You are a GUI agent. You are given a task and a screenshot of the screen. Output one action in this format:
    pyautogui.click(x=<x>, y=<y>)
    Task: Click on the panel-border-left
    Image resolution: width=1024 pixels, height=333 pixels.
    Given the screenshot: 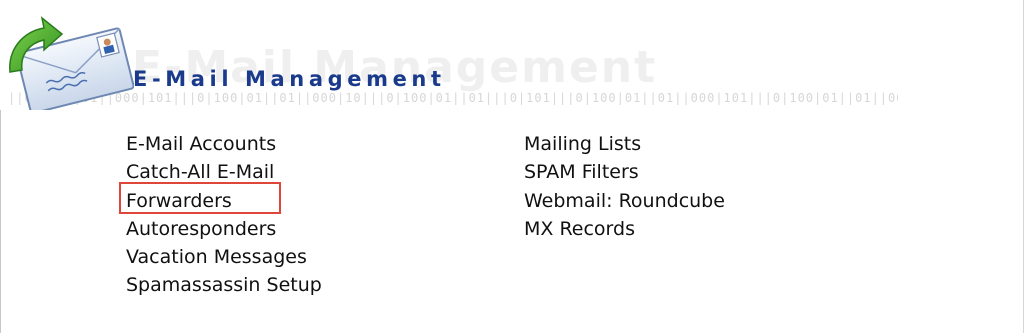 What is the action you would take?
    pyautogui.click(x=0, y=221)
    